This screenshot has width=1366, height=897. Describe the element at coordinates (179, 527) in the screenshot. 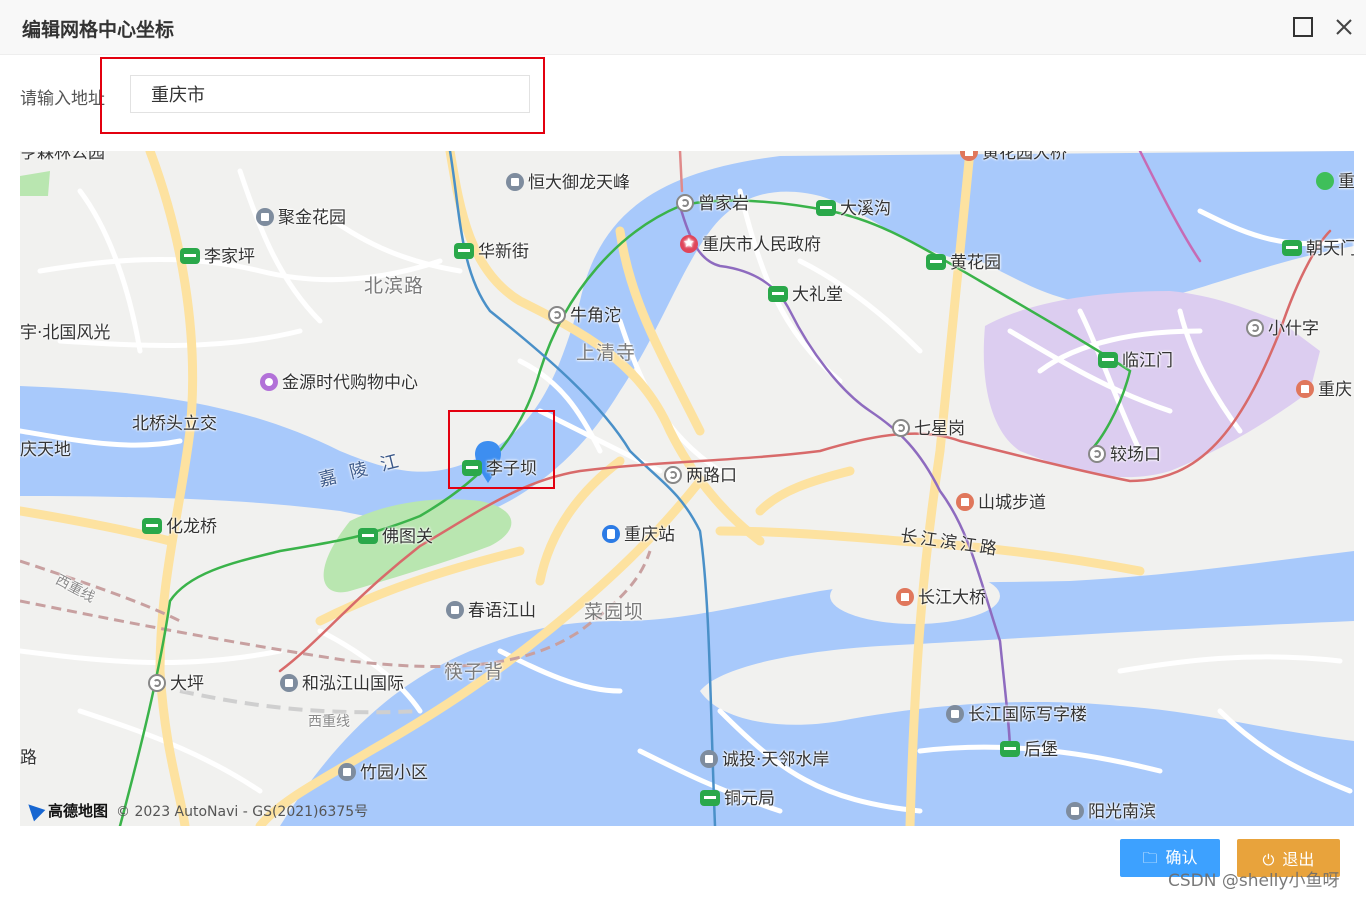

I see `map-label: 化龙桥` at that location.